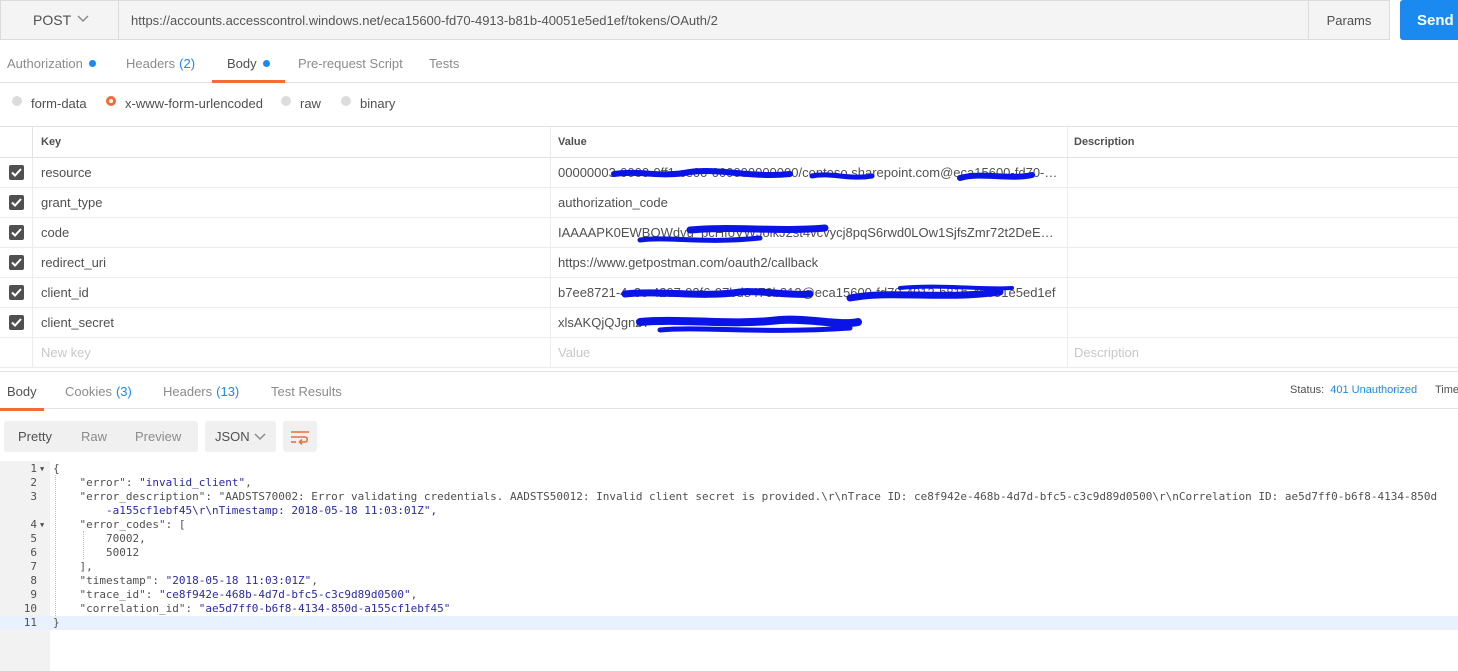 The image size is (1458, 671). I want to click on code-line: 1 ▼ {, so click(729, 469).